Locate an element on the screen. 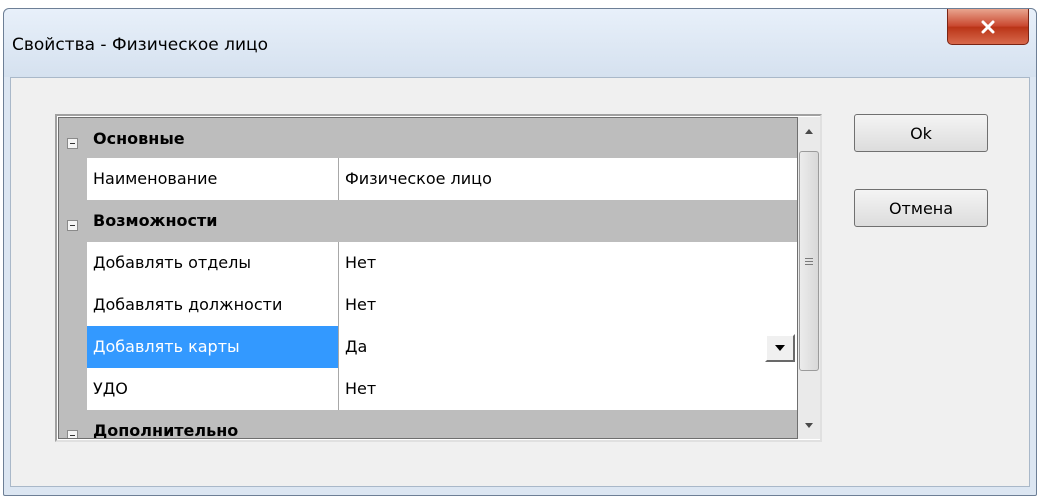 The height and width of the screenshot is (501, 1043). property-value-select: Да is located at coordinates (568, 347).